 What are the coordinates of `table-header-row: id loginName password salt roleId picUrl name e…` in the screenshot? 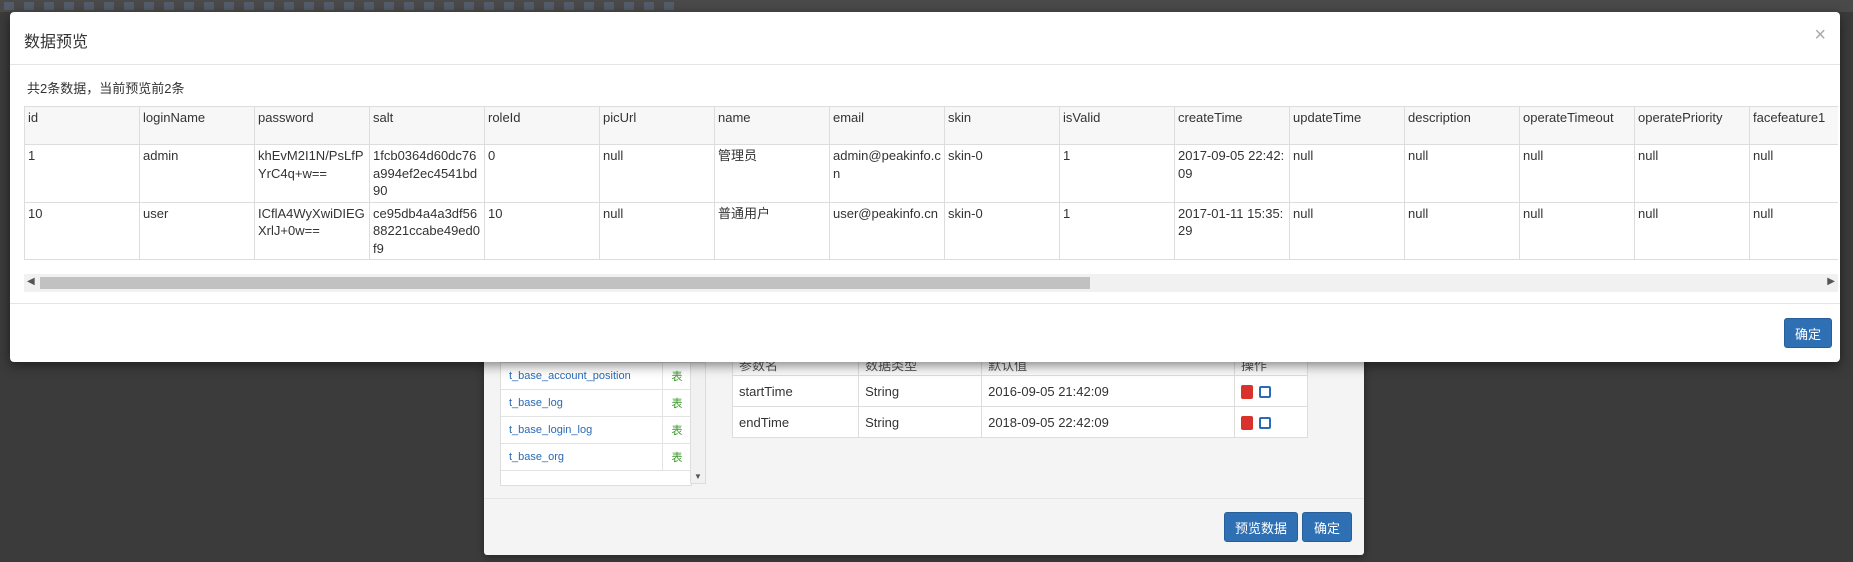 It's located at (931, 125).